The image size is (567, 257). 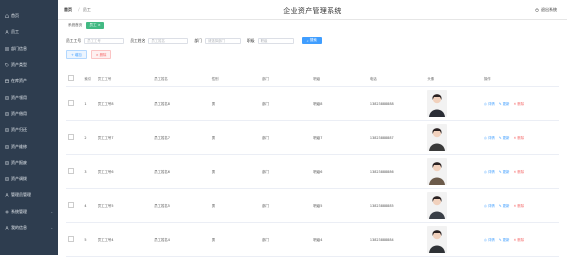 What do you see at coordinates (339, 79) in the screenshot?
I see `column-header: 职级` at bounding box center [339, 79].